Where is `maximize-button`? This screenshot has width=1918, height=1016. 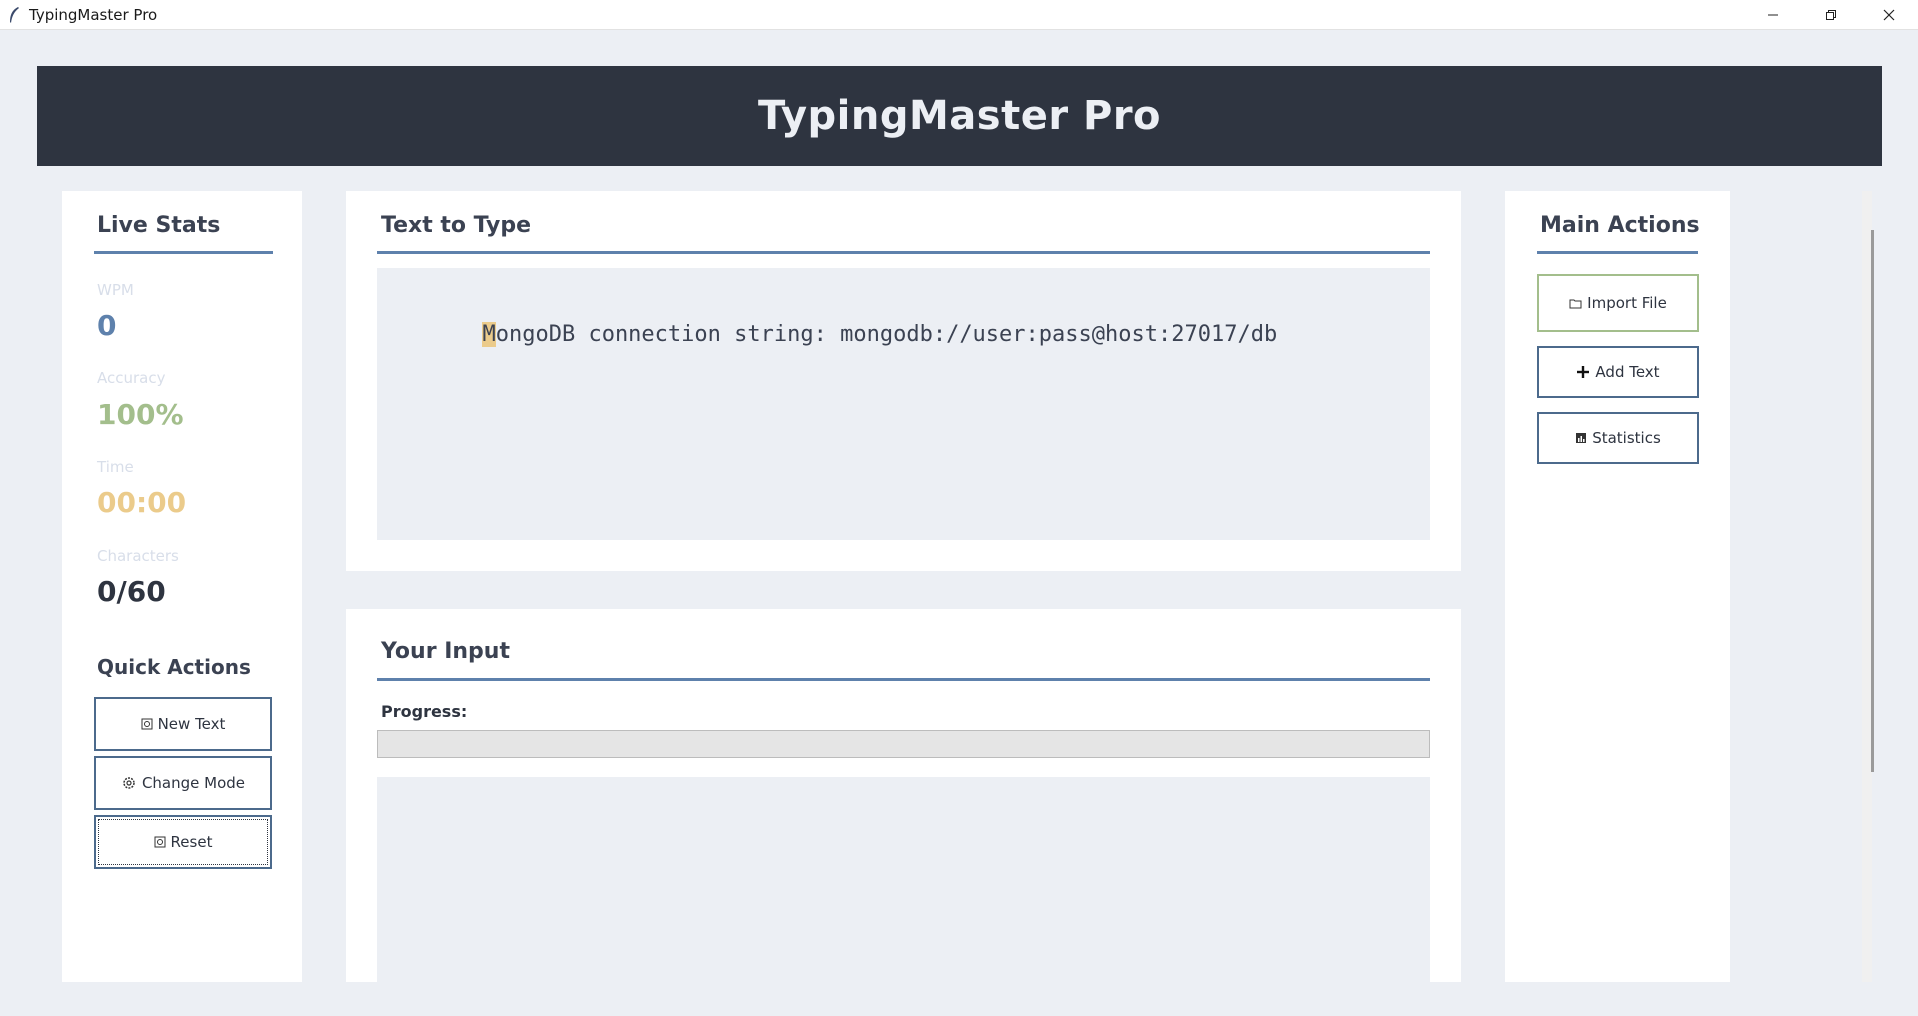
maximize-button is located at coordinates (1831, 14).